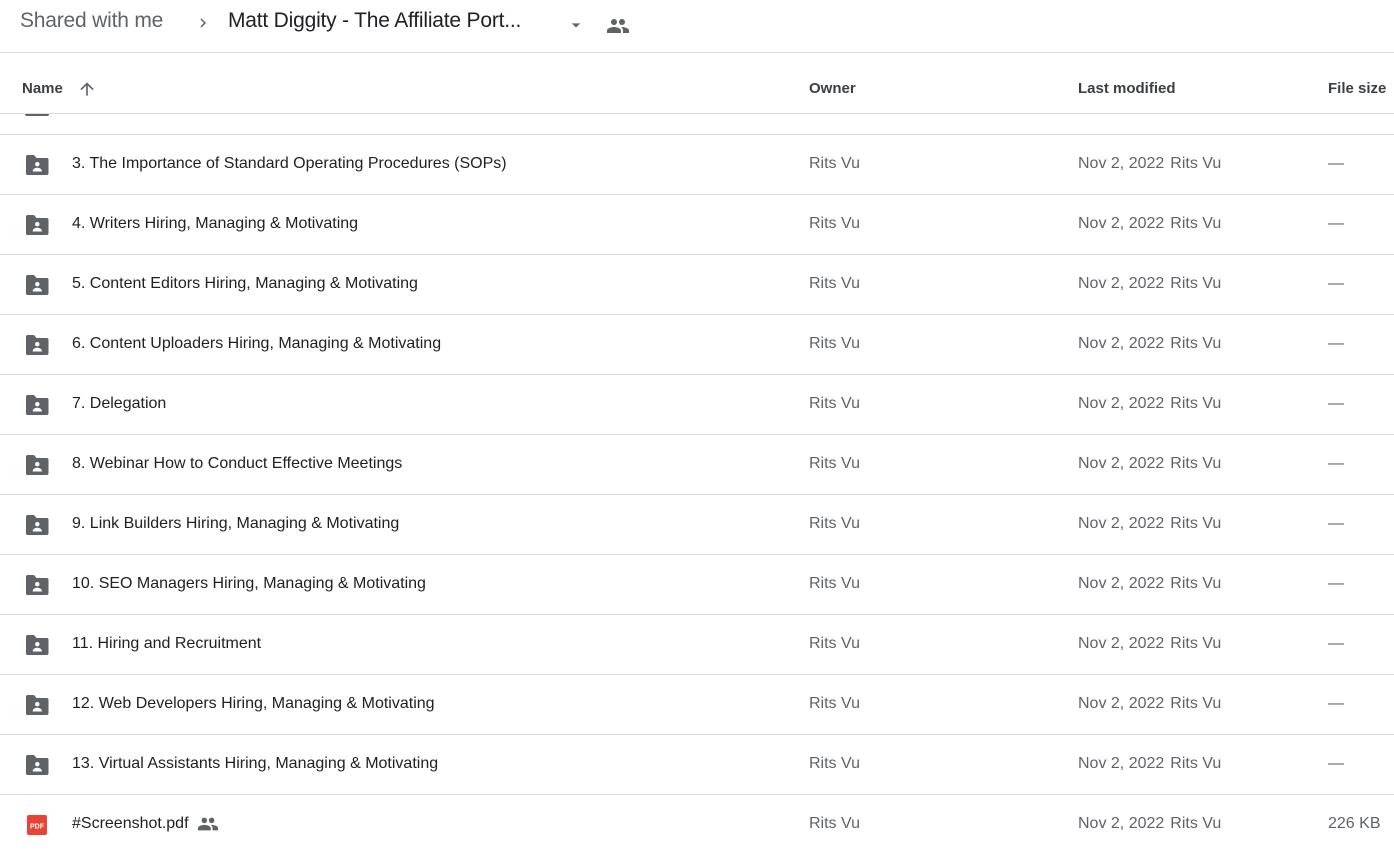 This screenshot has height=855, width=1394. Describe the element at coordinates (832, 88) in the screenshot. I see `column-header-owner: Owner` at that location.